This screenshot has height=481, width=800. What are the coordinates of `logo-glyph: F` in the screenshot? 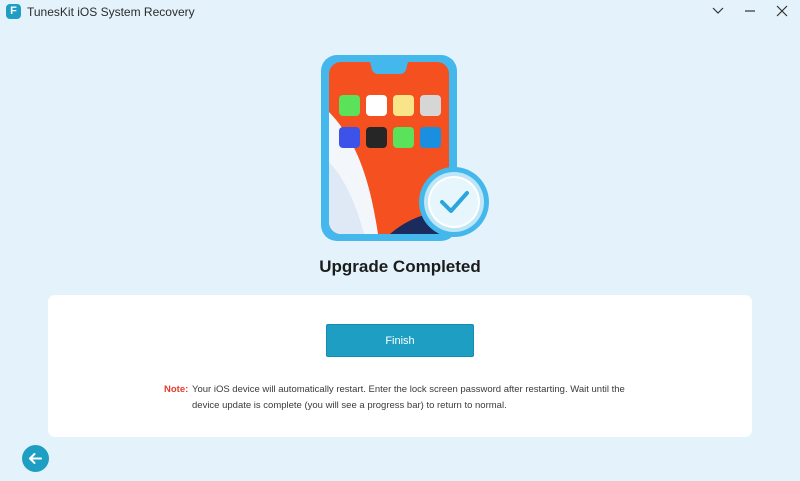 It's located at (13, 11).